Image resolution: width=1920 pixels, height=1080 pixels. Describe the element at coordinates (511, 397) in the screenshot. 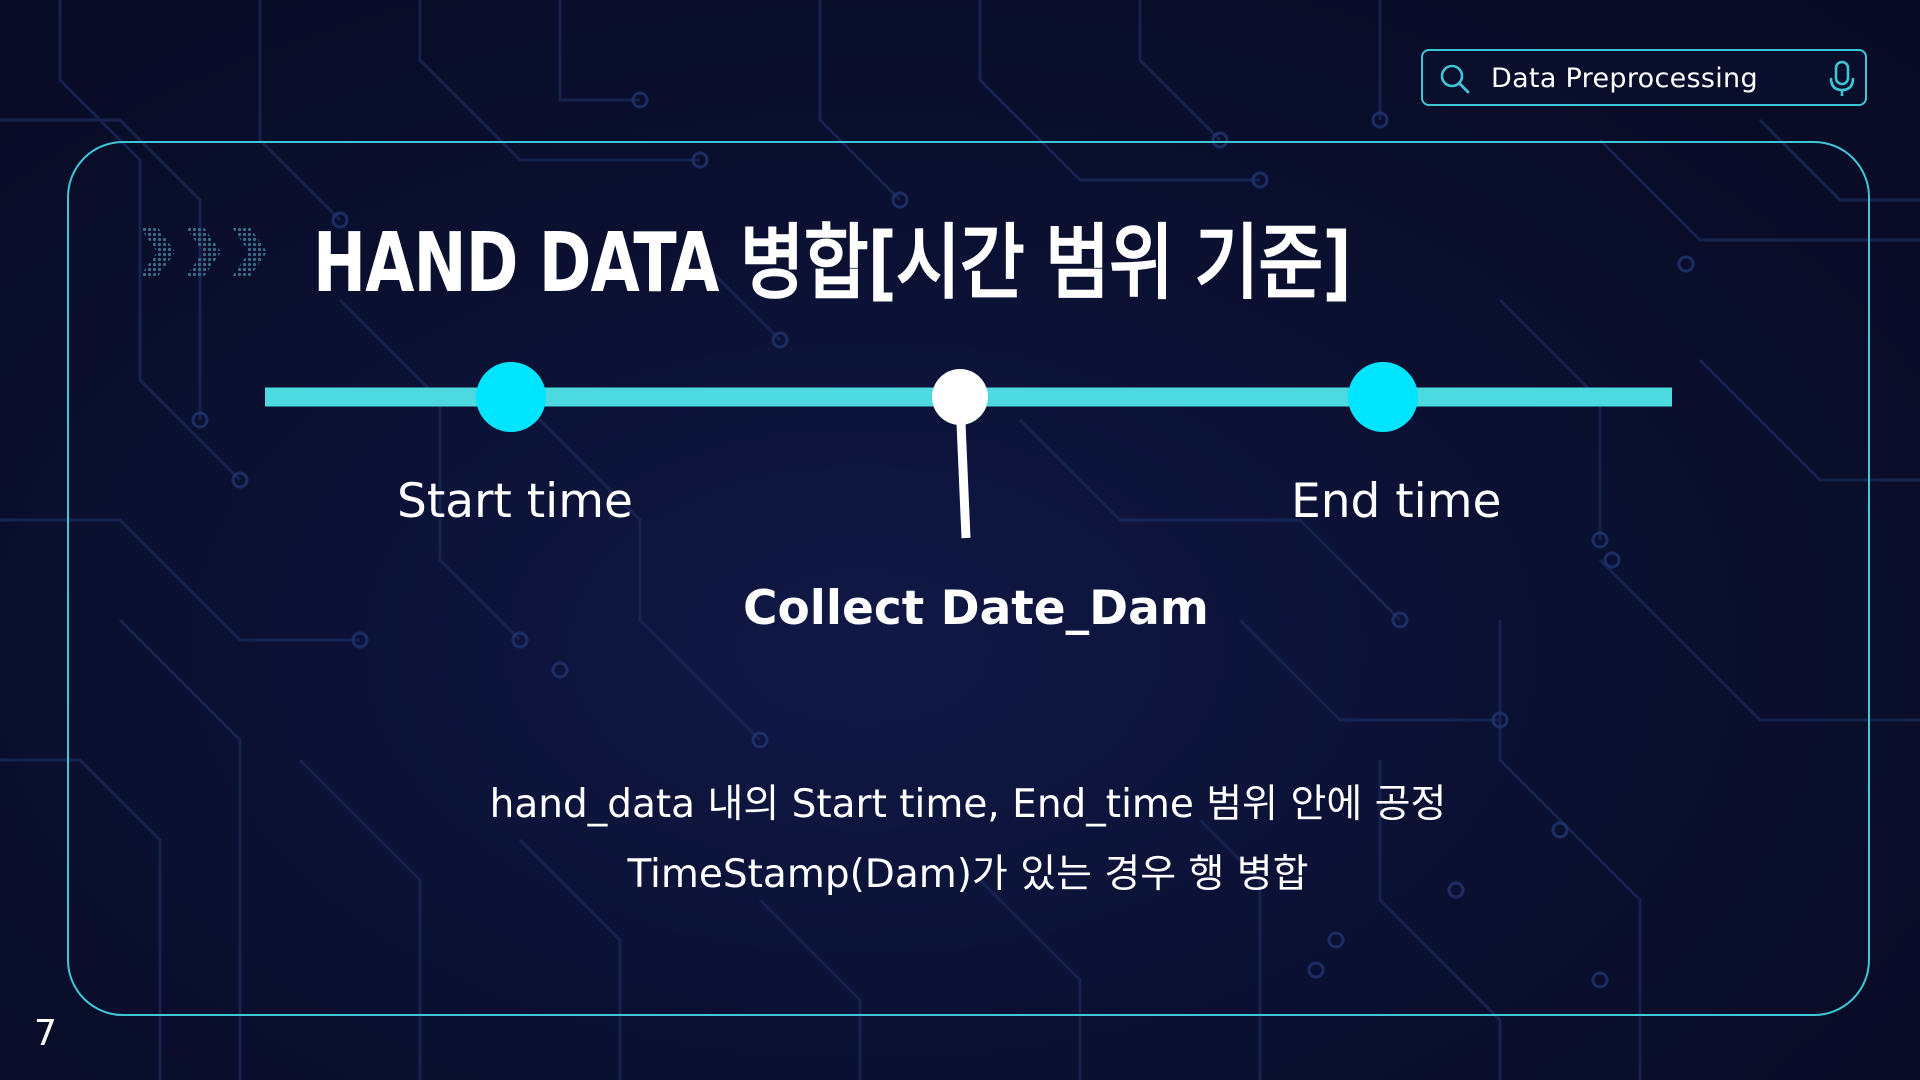

I see `start-time-node` at that location.